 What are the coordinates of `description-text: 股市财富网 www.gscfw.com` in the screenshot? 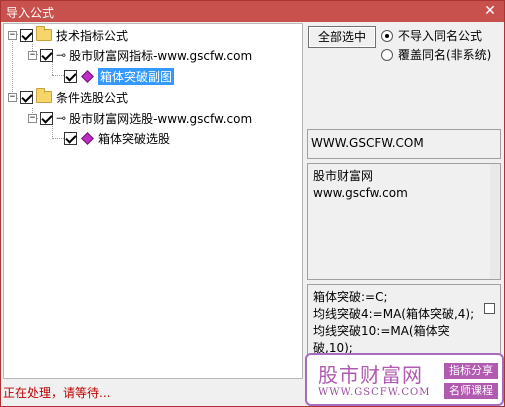 It's located at (360, 185).